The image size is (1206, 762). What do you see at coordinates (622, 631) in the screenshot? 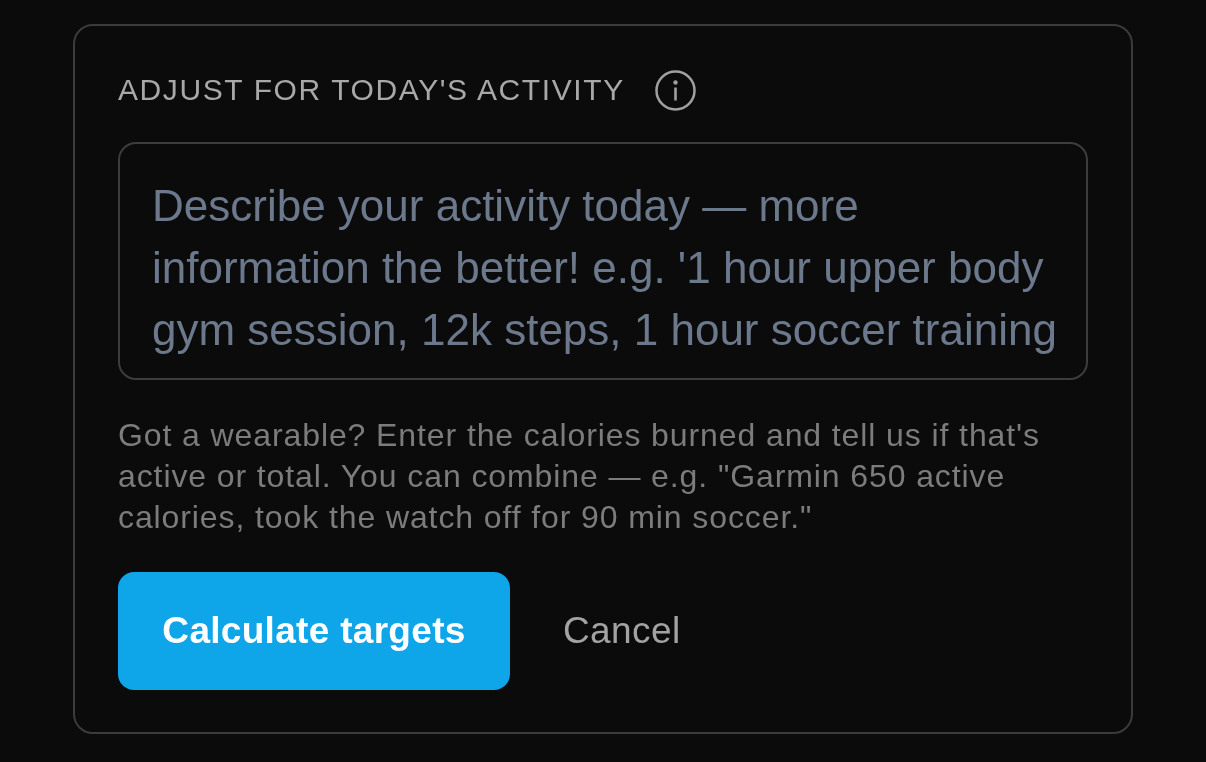
I see `cancel-button: Cancel` at bounding box center [622, 631].